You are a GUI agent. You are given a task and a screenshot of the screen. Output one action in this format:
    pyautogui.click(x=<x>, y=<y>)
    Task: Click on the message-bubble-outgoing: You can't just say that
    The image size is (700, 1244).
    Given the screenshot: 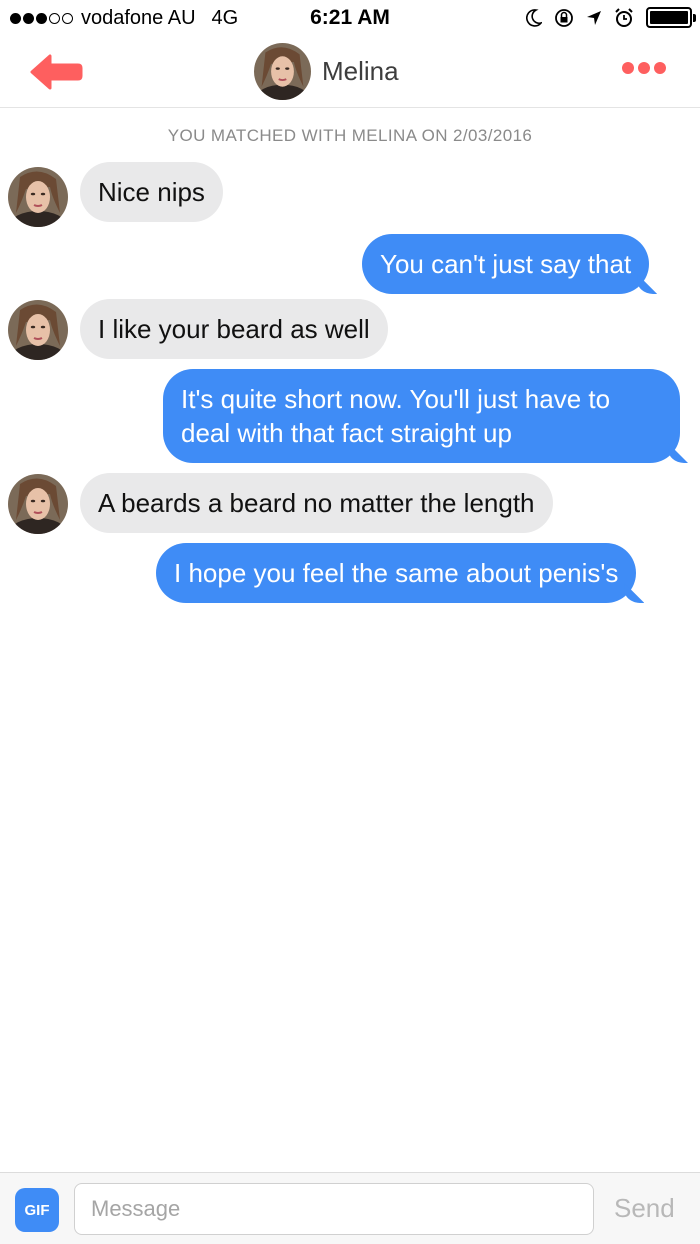 What is the action you would take?
    pyautogui.click(x=506, y=264)
    